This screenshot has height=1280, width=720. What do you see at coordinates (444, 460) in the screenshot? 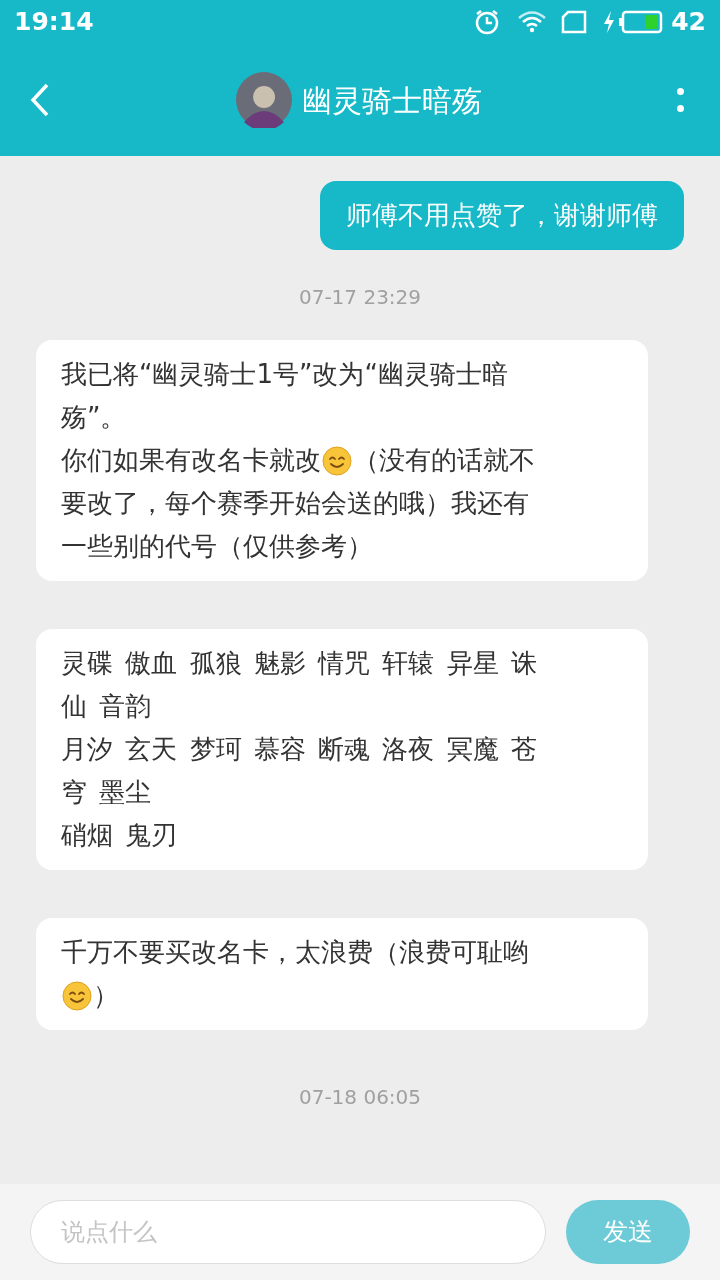
I see `message-text: （没有的话就不` at bounding box center [444, 460].